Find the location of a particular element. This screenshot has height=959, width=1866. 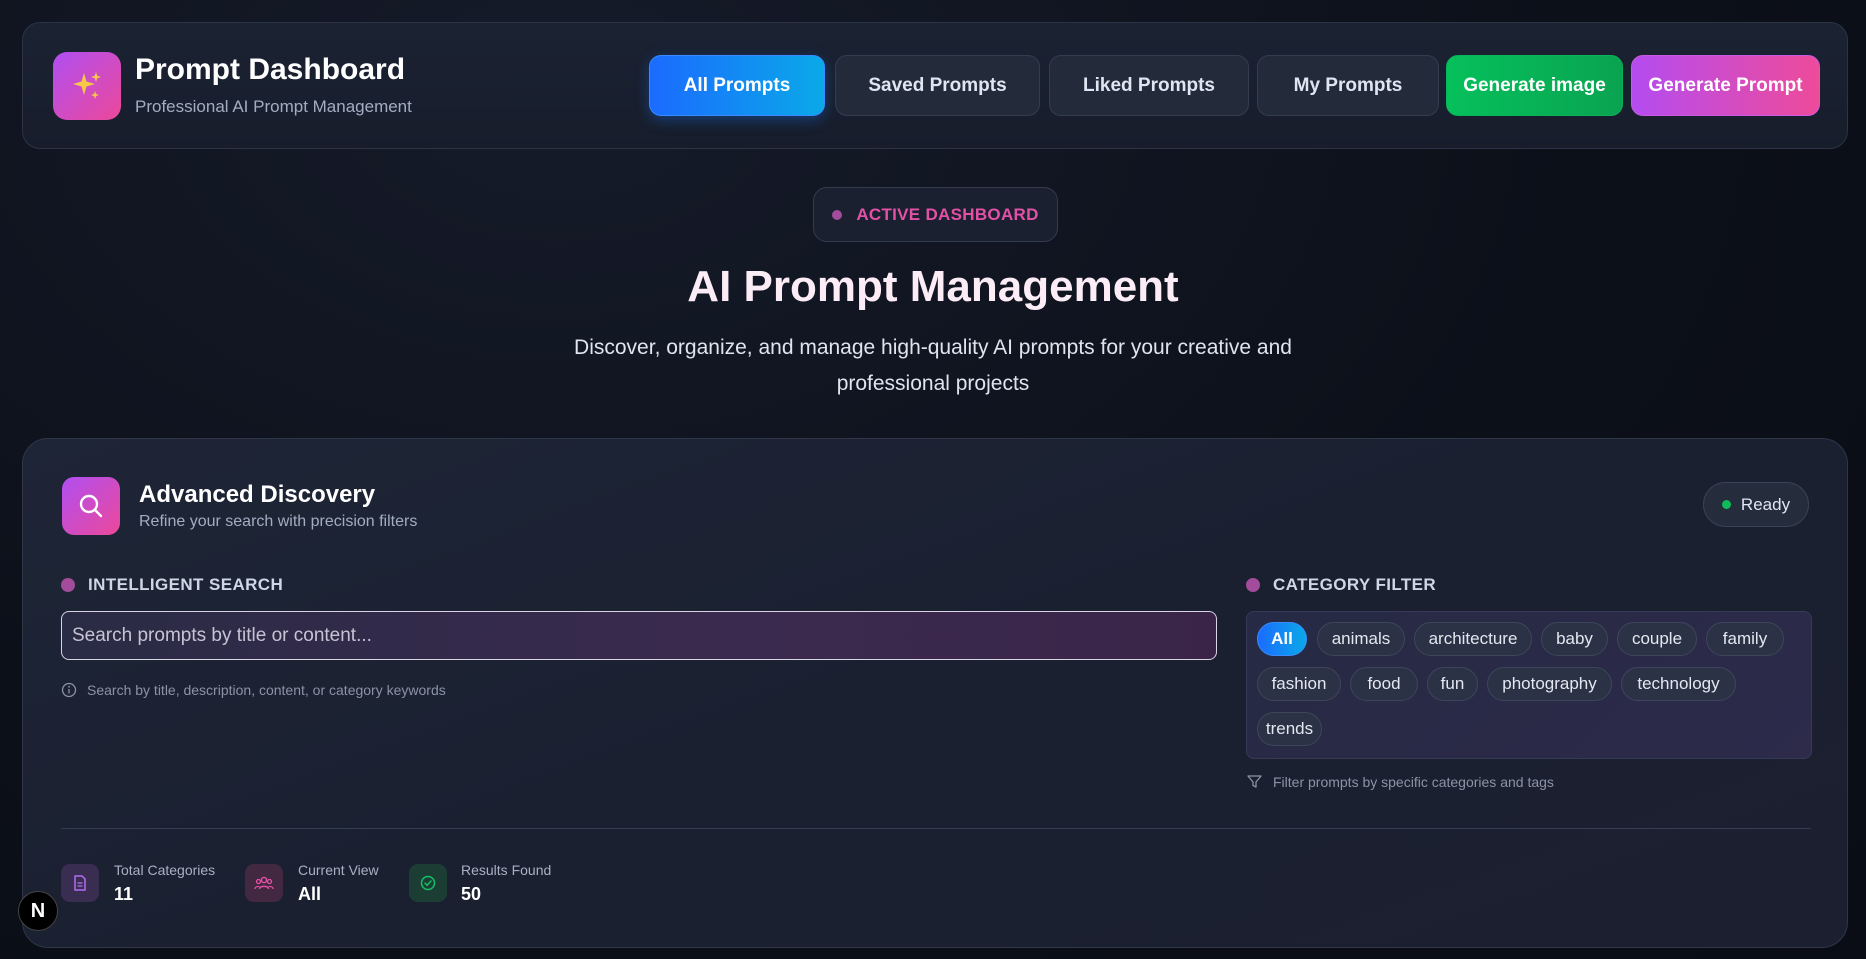

generate-prompt-button: Generate Prompt is located at coordinates (1725, 85).